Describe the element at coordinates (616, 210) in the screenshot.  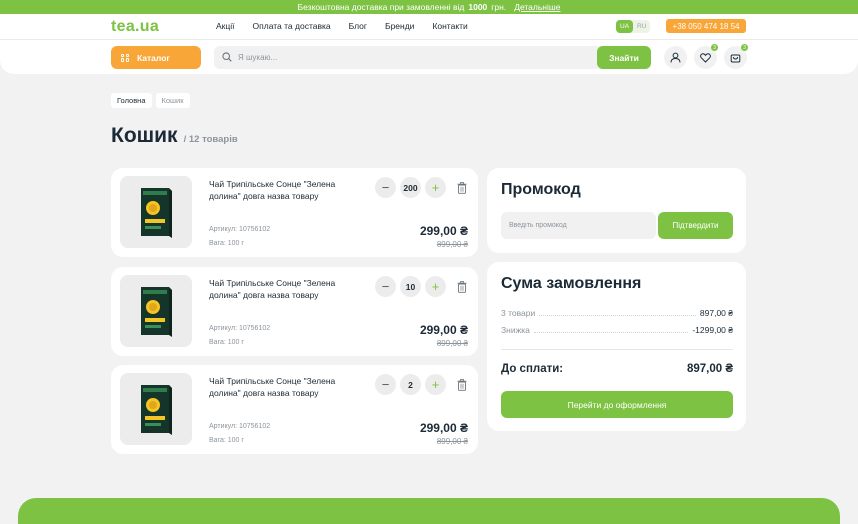
I see `promo-code-card: Промокод Підтвердити` at that location.